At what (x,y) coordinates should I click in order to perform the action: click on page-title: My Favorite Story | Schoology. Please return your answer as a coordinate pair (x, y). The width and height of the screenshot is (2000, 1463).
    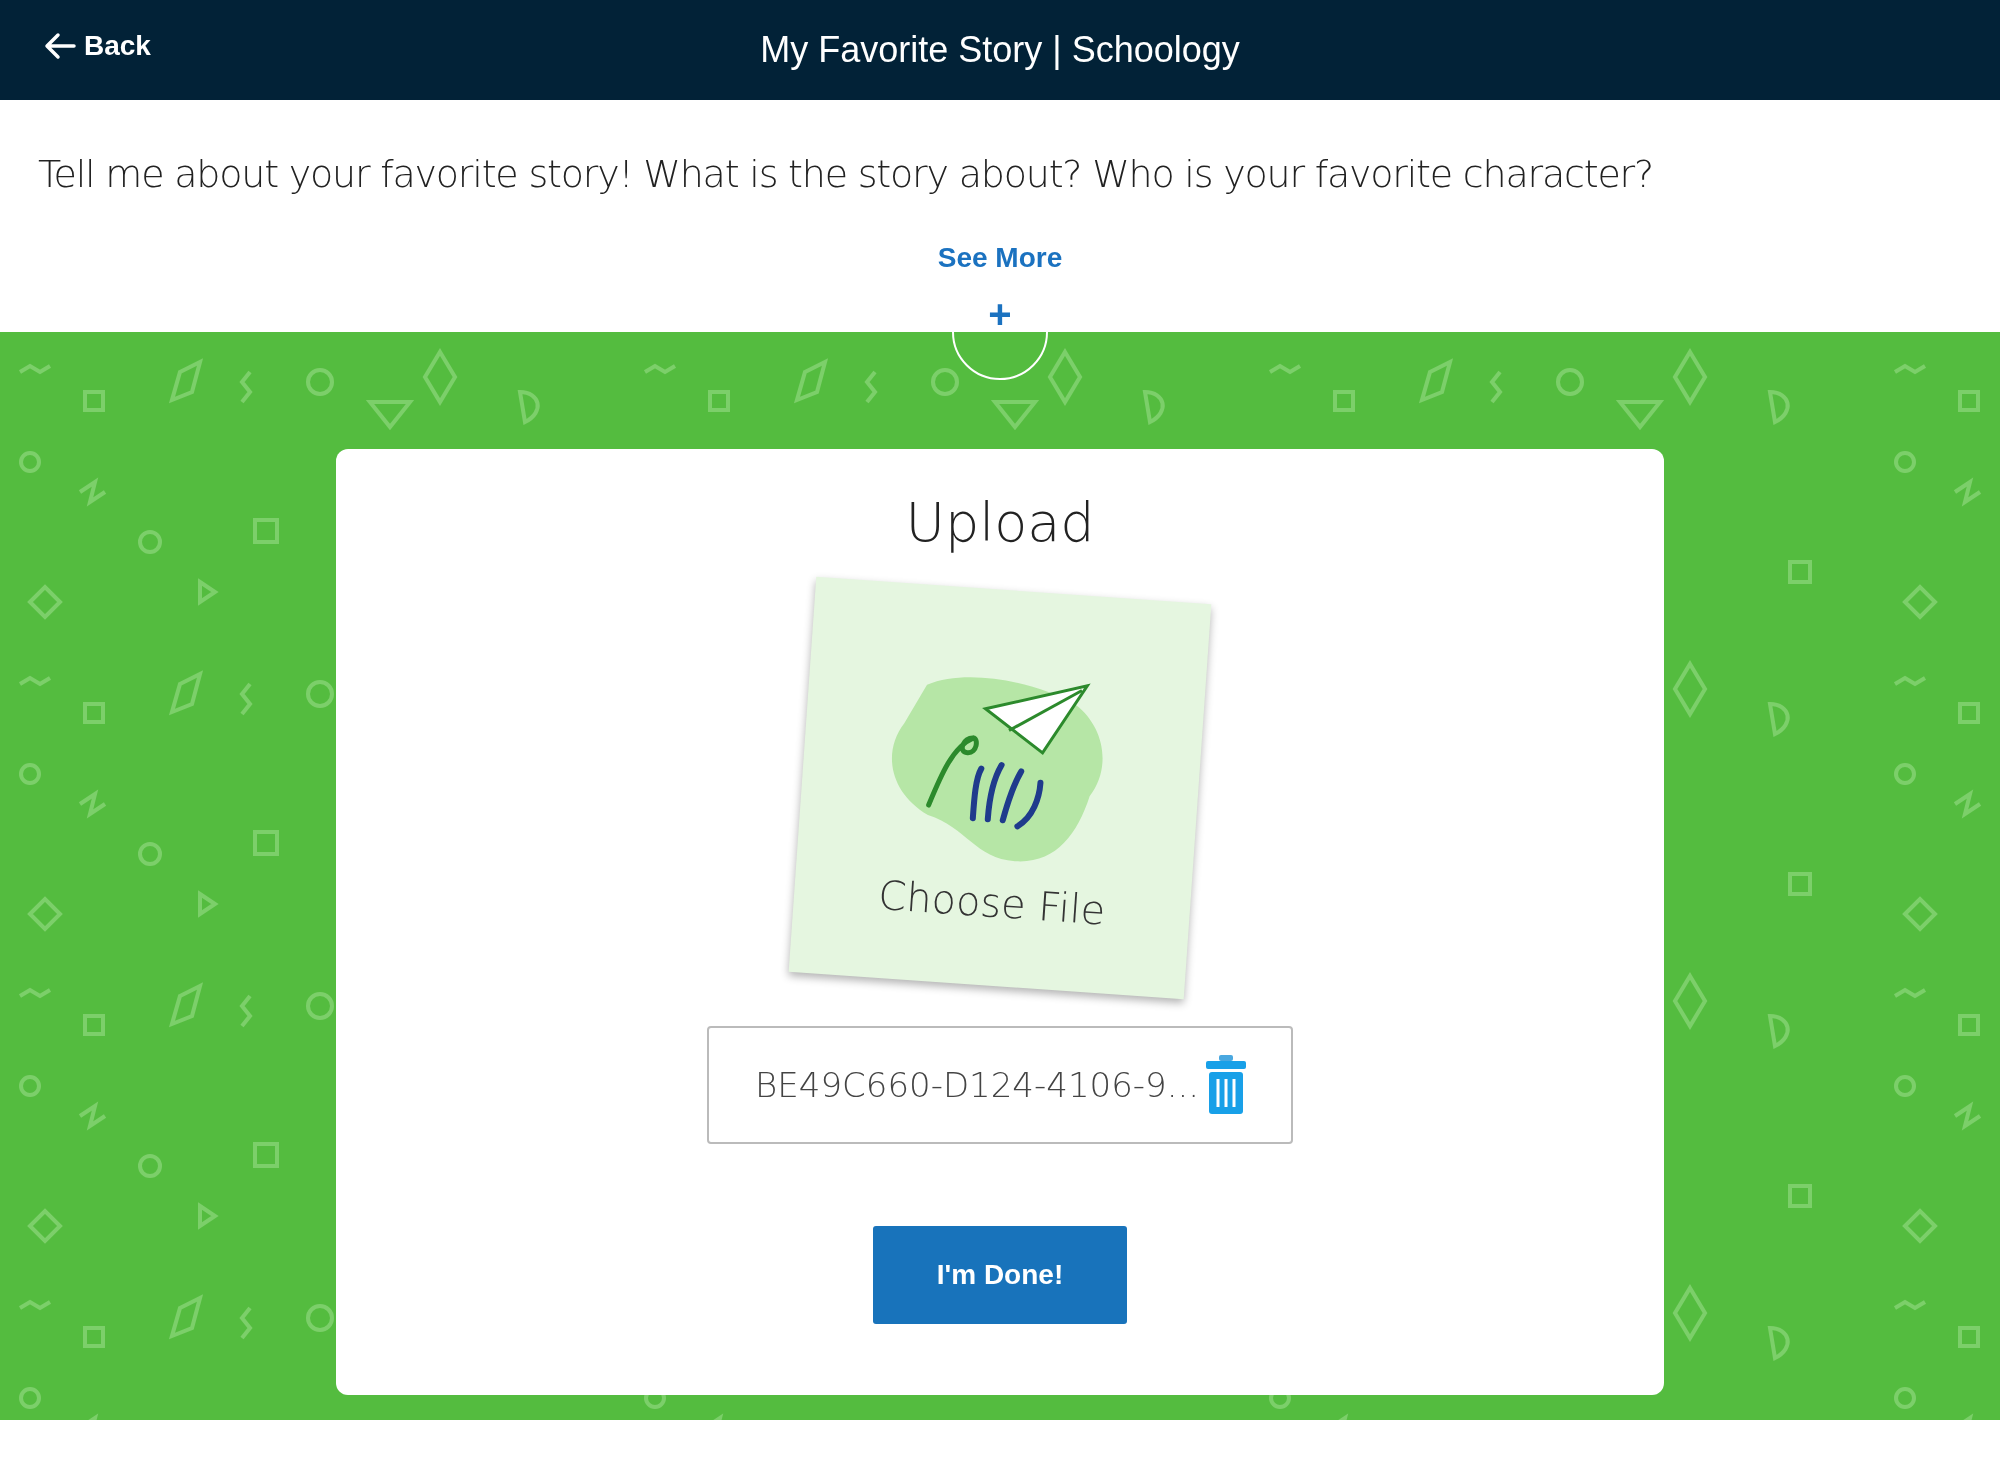
    Looking at the image, I should click on (1000, 50).